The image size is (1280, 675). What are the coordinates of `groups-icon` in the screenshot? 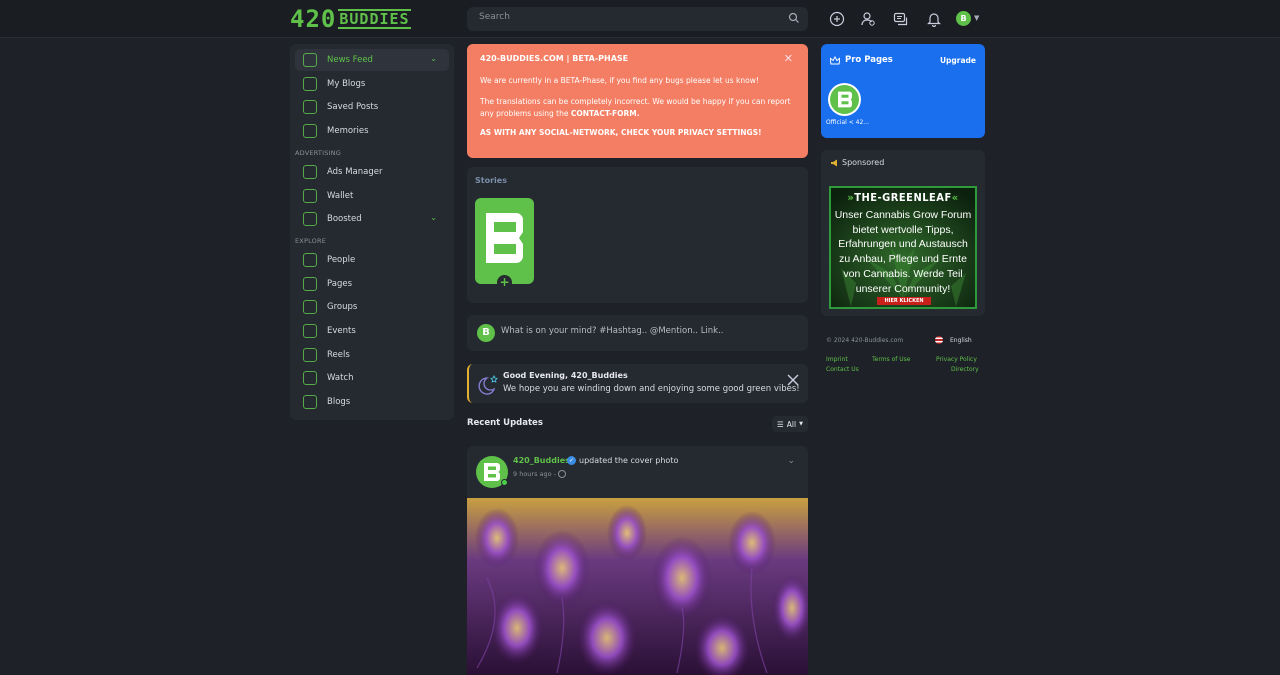 It's located at (310, 307).